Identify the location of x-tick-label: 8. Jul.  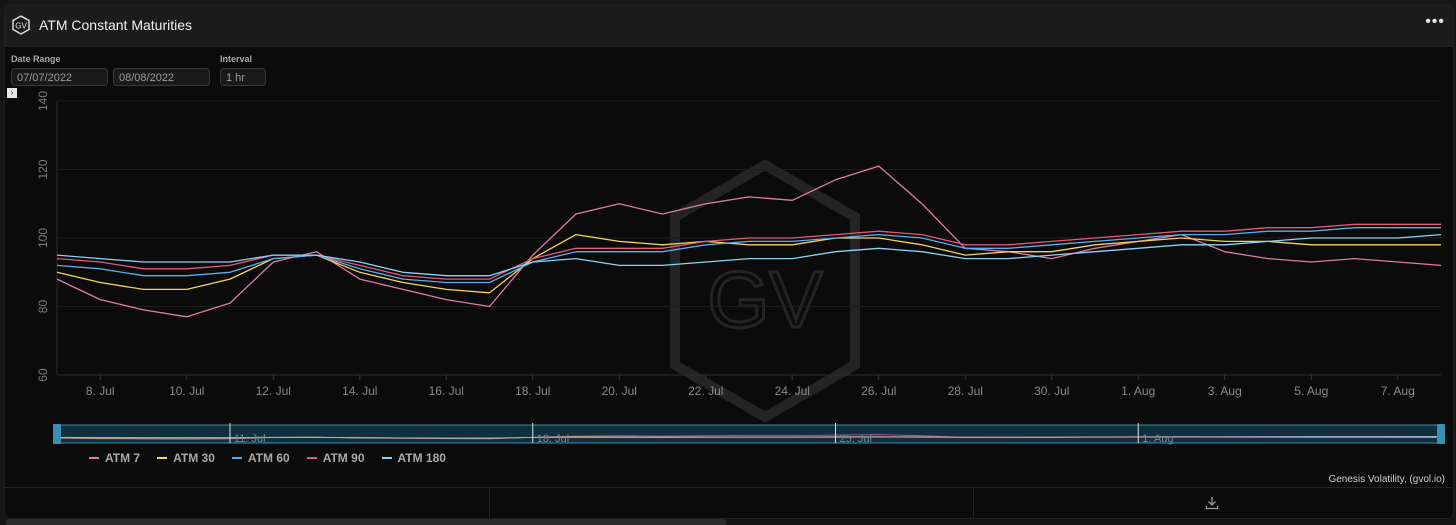
(100, 391).